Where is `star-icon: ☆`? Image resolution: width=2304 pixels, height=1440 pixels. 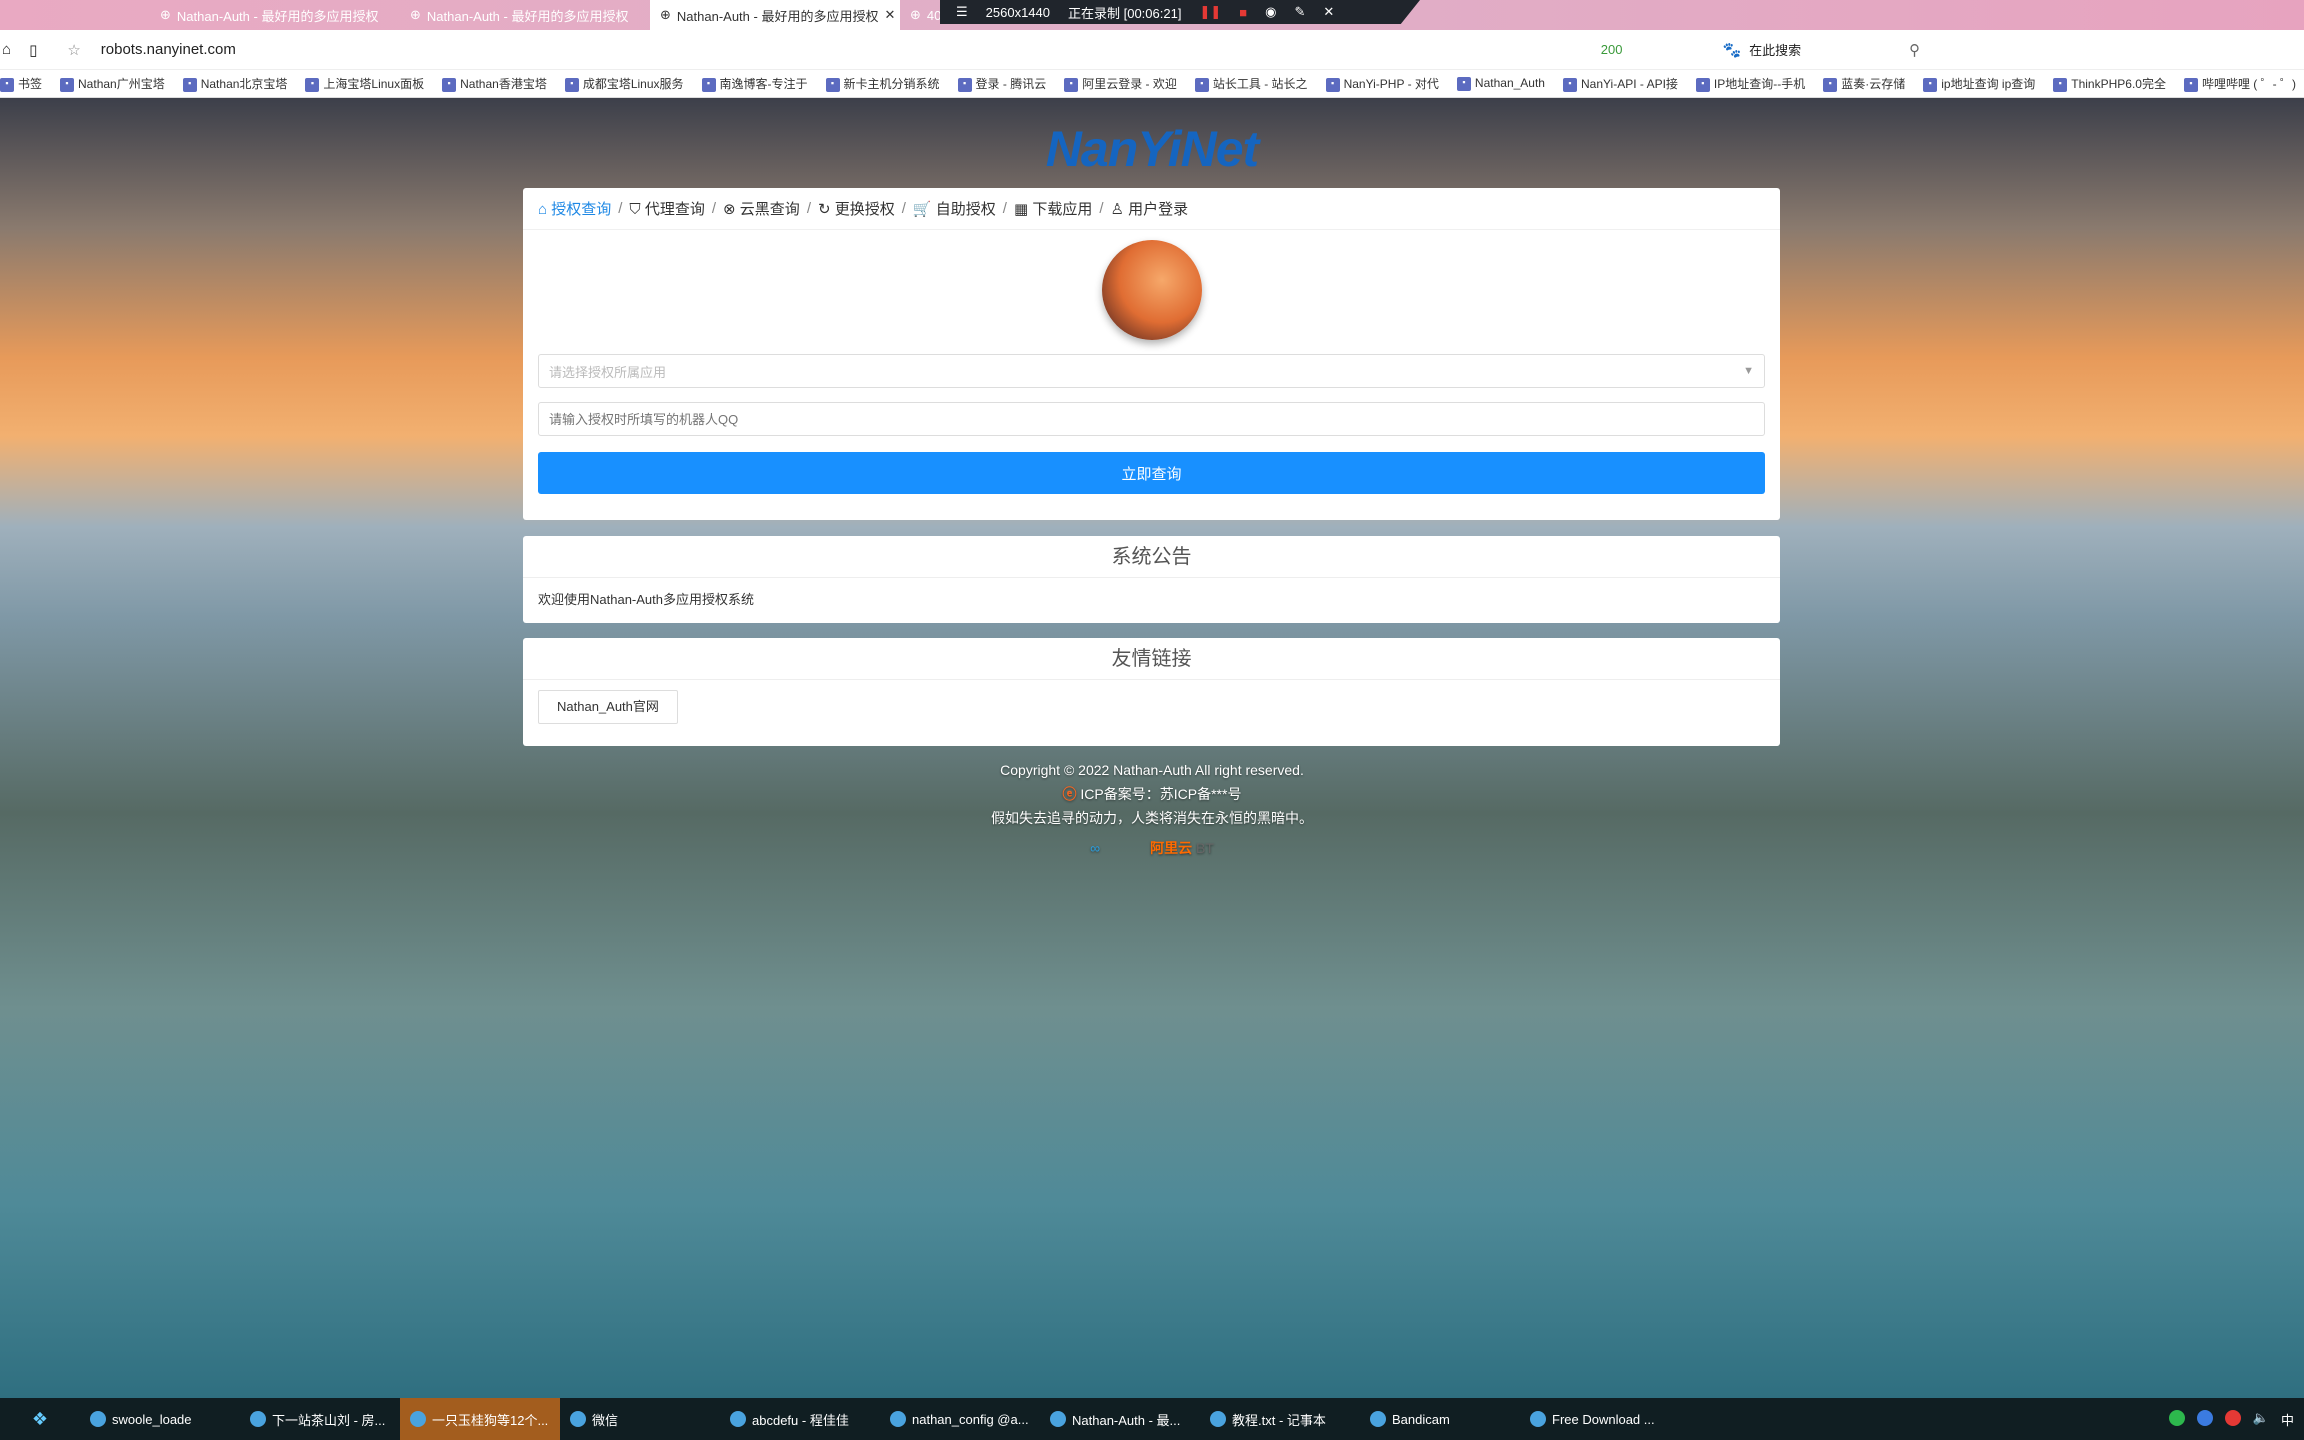 star-icon: ☆ is located at coordinates (73, 50).